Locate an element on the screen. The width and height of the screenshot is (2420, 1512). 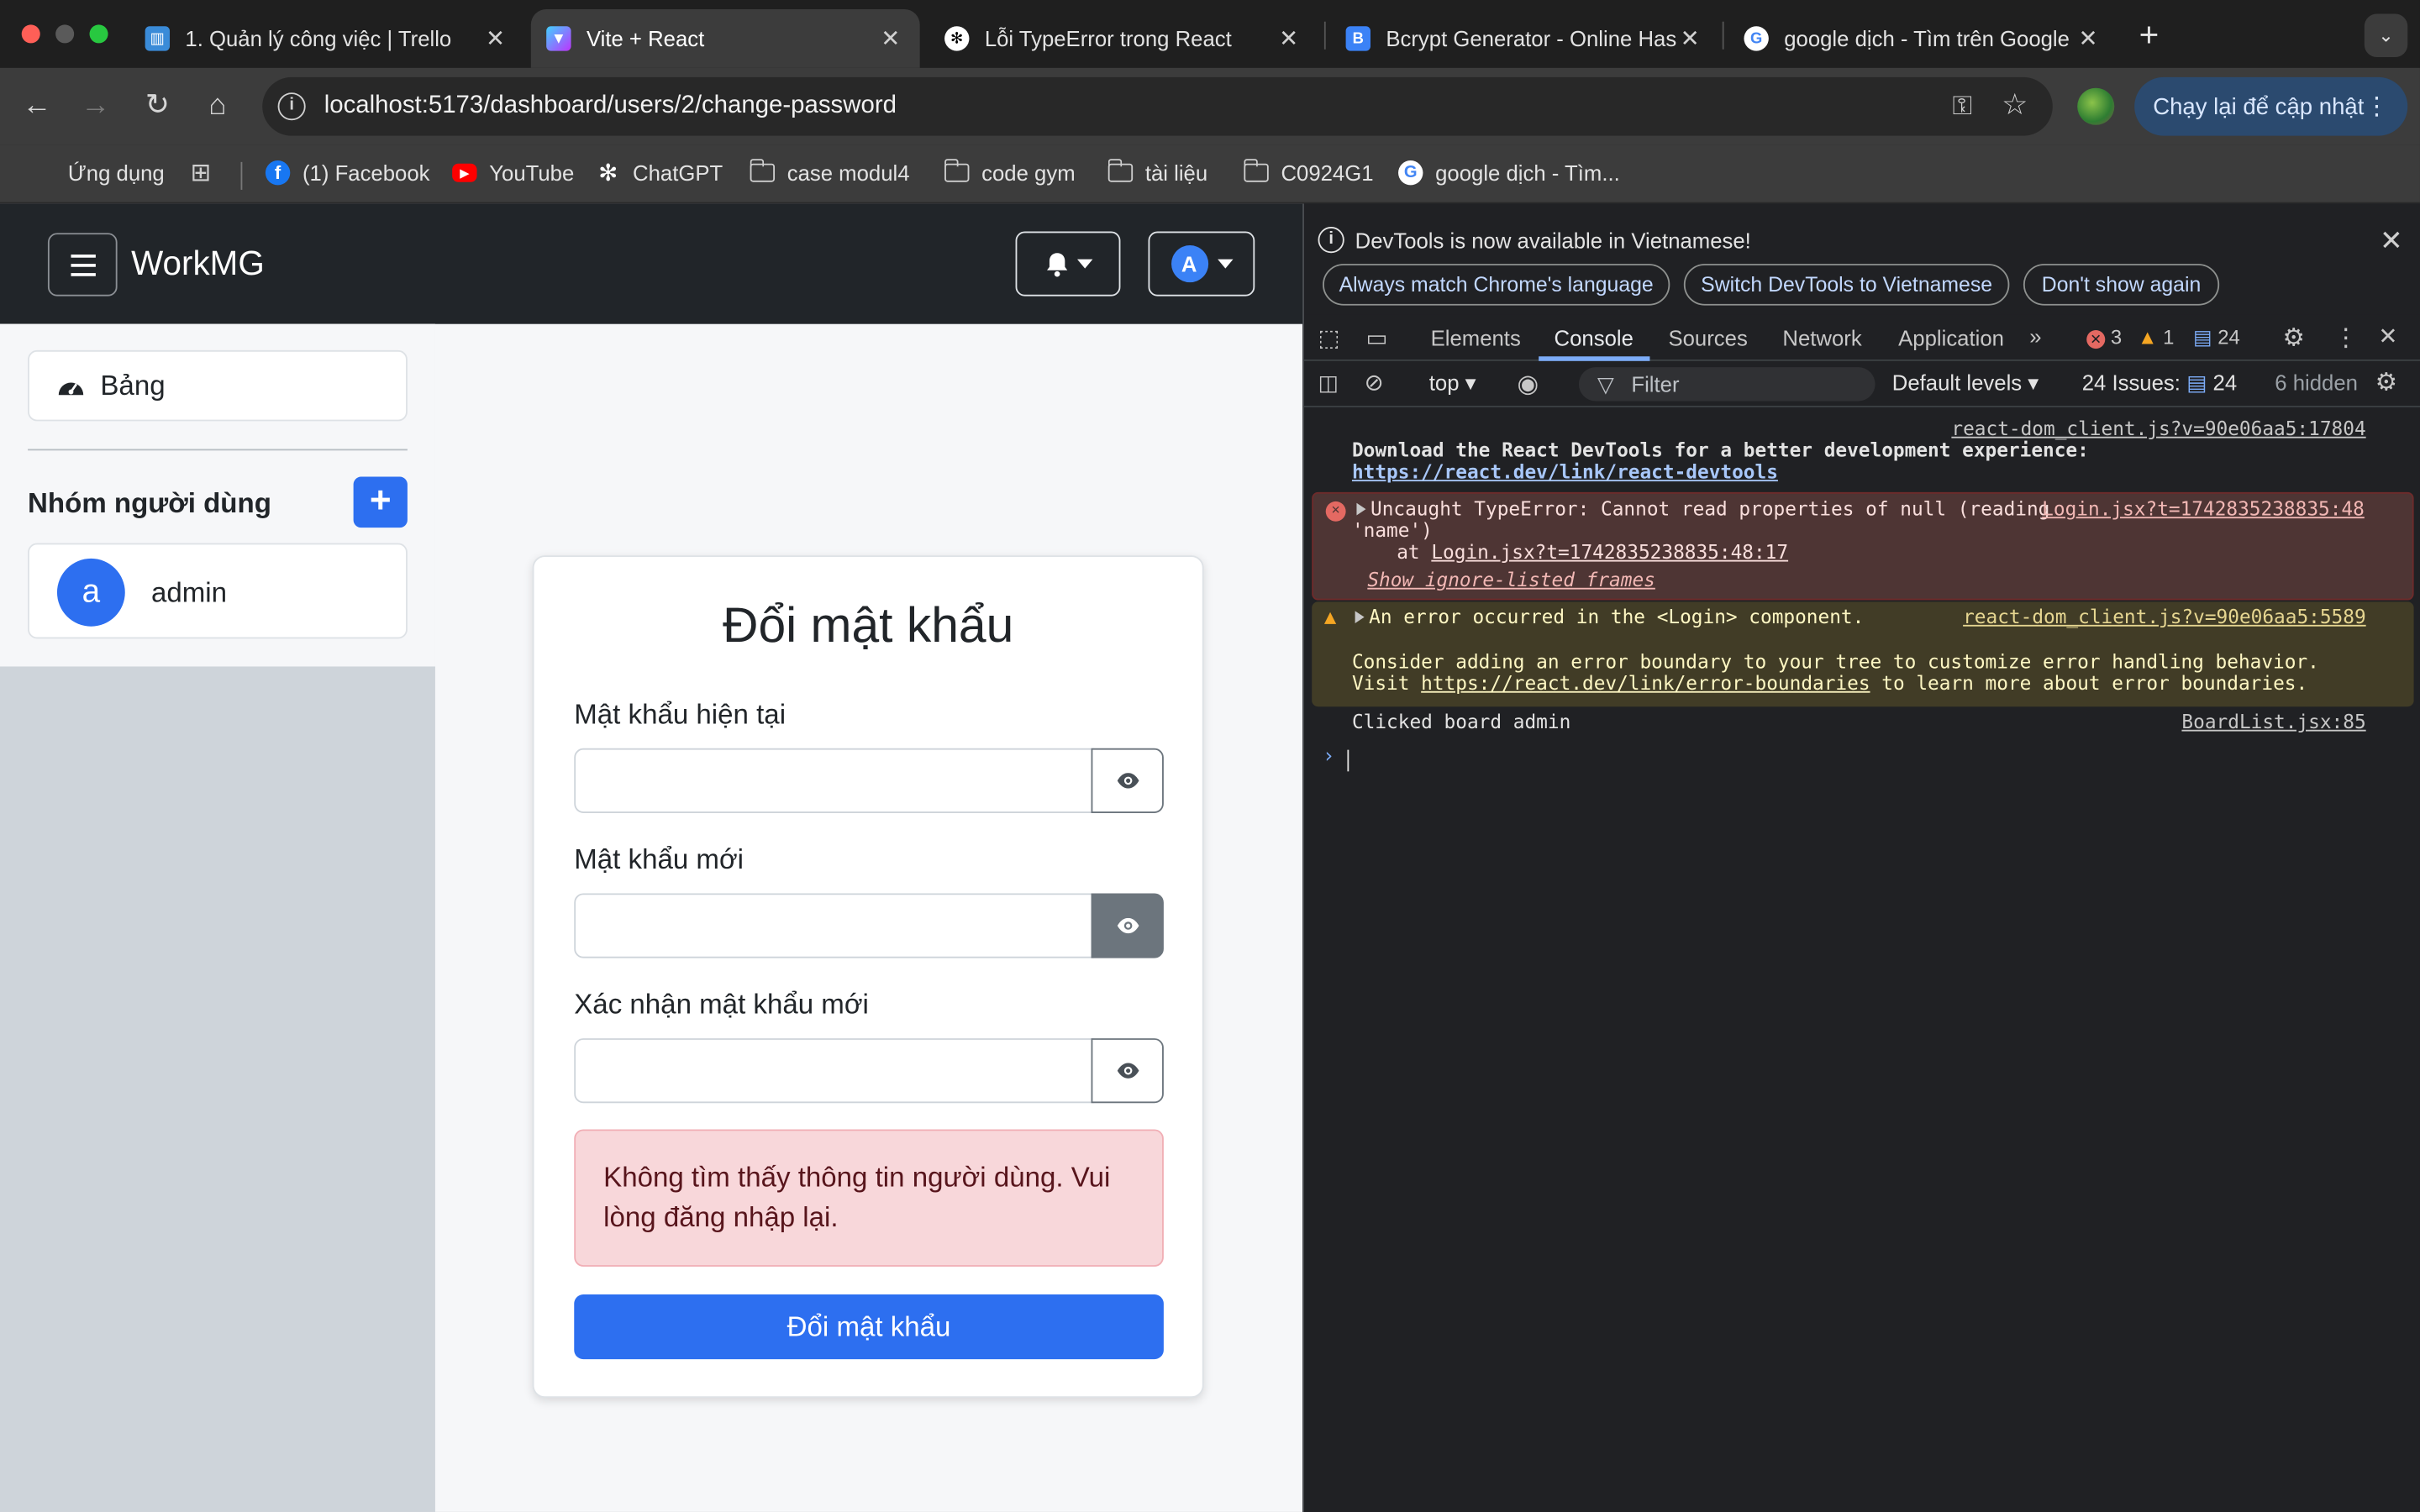
close-window-button is located at coordinates (30, 34).